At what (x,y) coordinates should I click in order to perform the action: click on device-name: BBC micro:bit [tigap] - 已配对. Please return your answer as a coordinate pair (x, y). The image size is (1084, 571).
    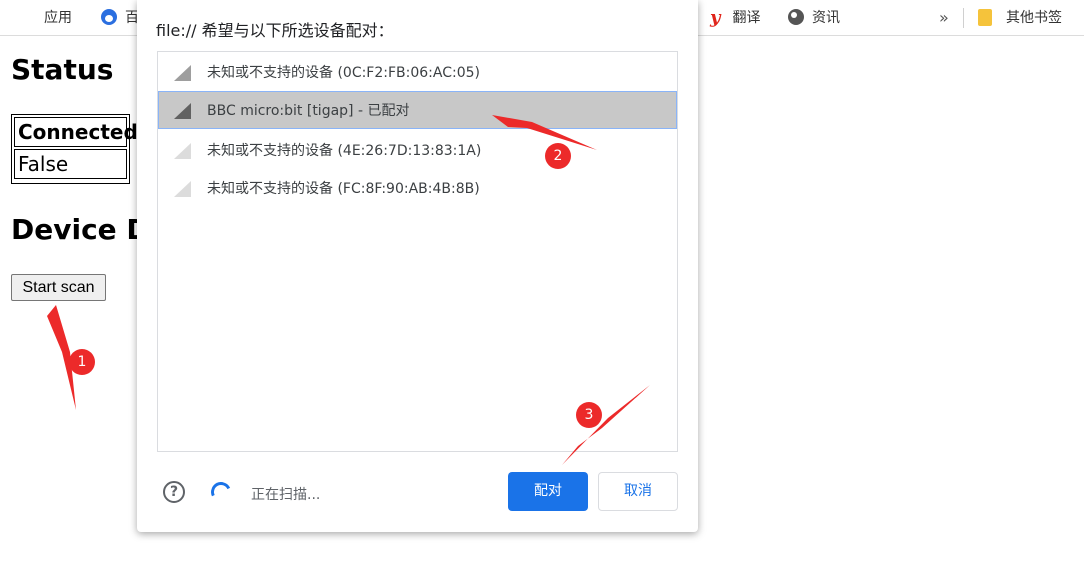
    Looking at the image, I should click on (308, 111).